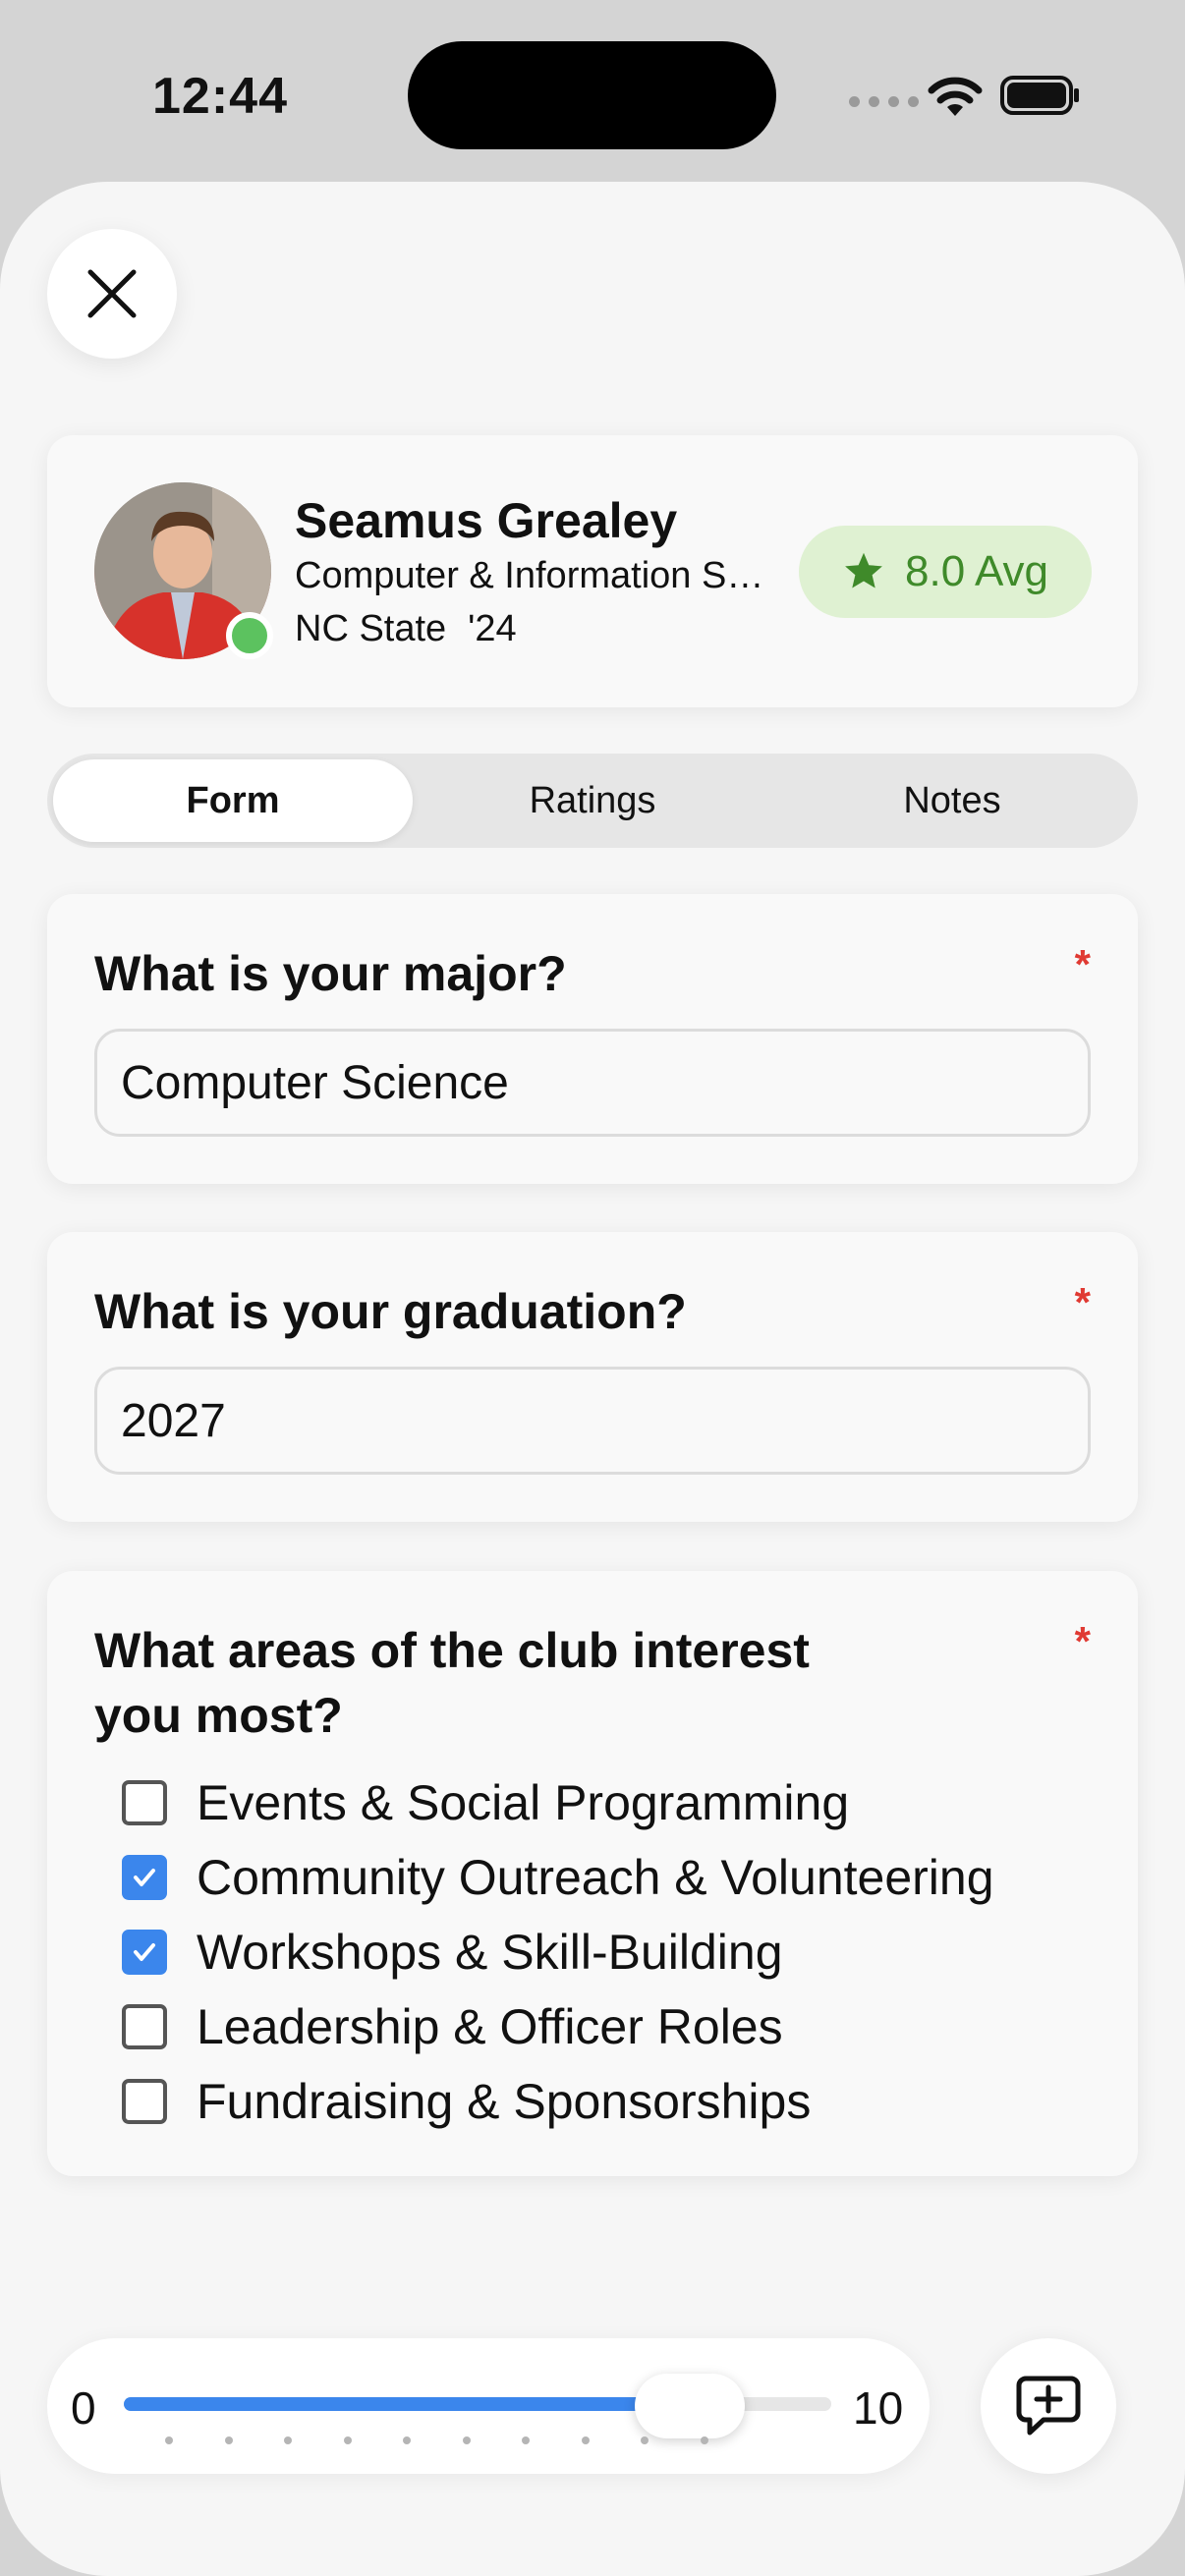 The image size is (1185, 2576). Describe the element at coordinates (690, 2406) in the screenshot. I see `rating-slider-thumb` at that location.